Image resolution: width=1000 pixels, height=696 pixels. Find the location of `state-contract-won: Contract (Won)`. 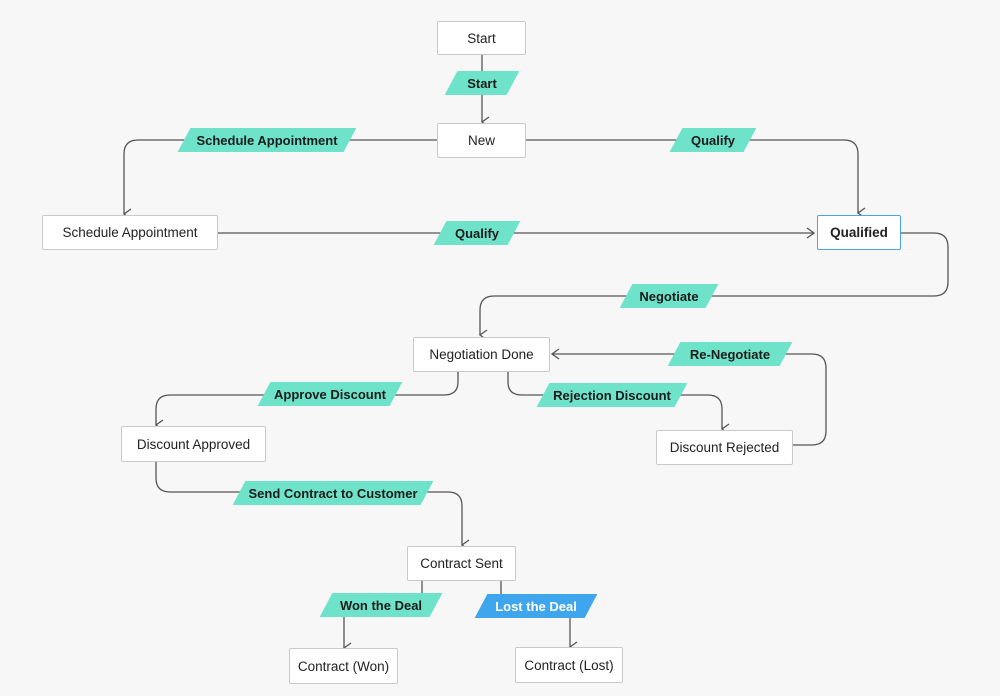

state-contract-won: Contract (Won) is located at coordinates (343, 666).